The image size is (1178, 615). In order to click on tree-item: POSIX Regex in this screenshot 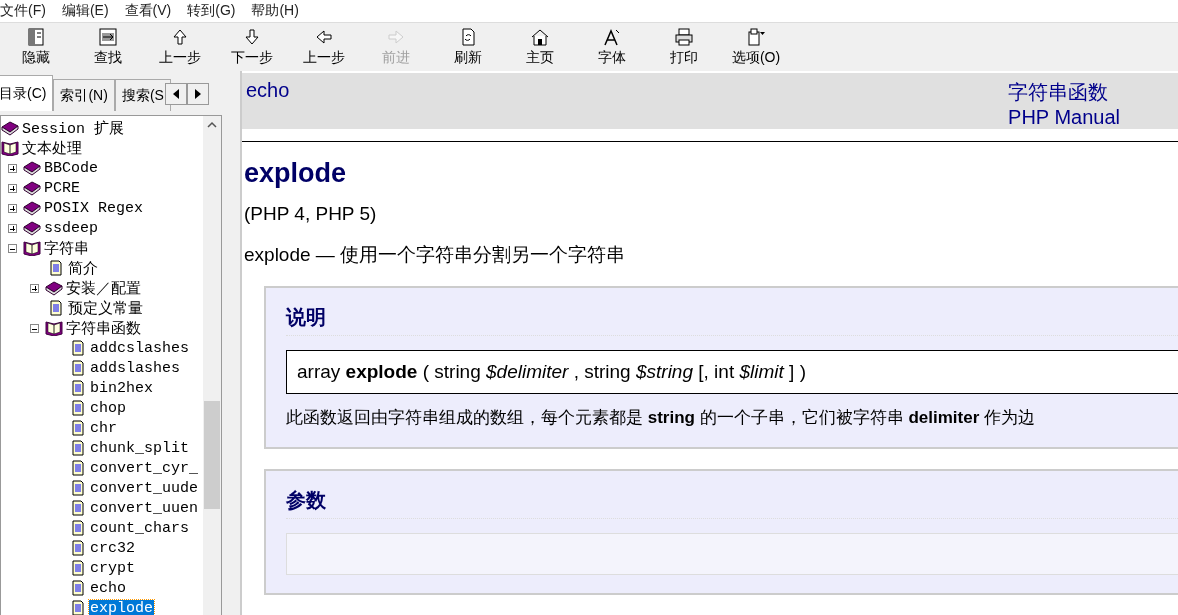, I will do `click(94, 208)`.